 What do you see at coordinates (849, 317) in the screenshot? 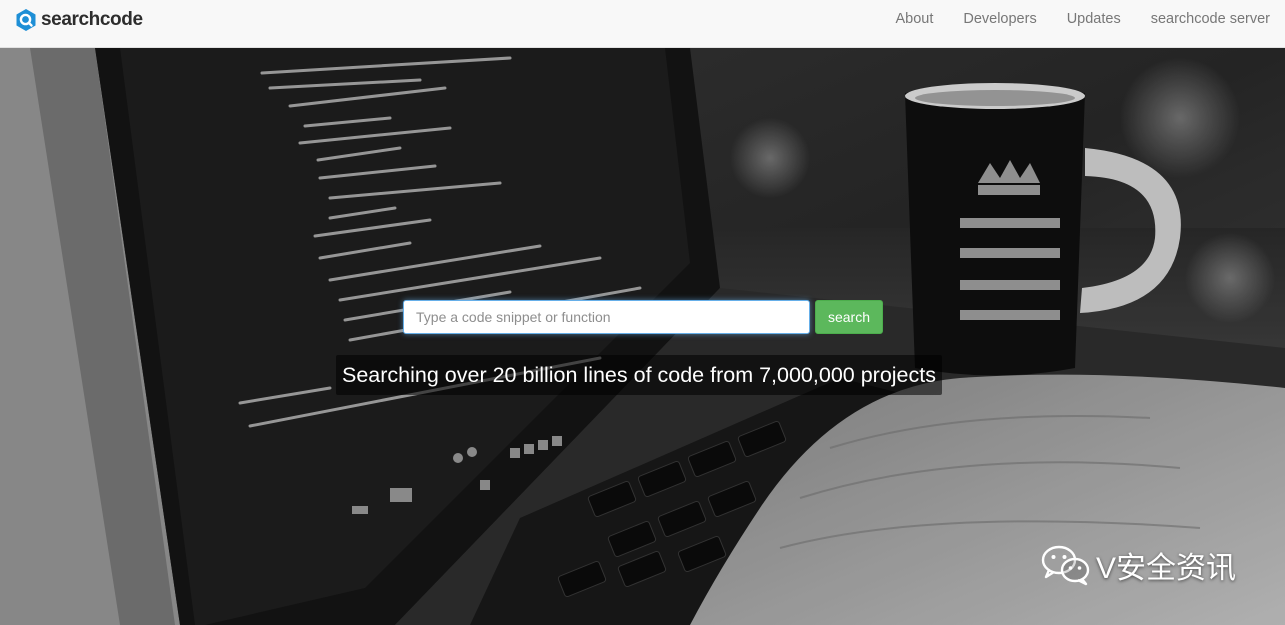
I see `search-button: search` at bounding box center [849, 317].